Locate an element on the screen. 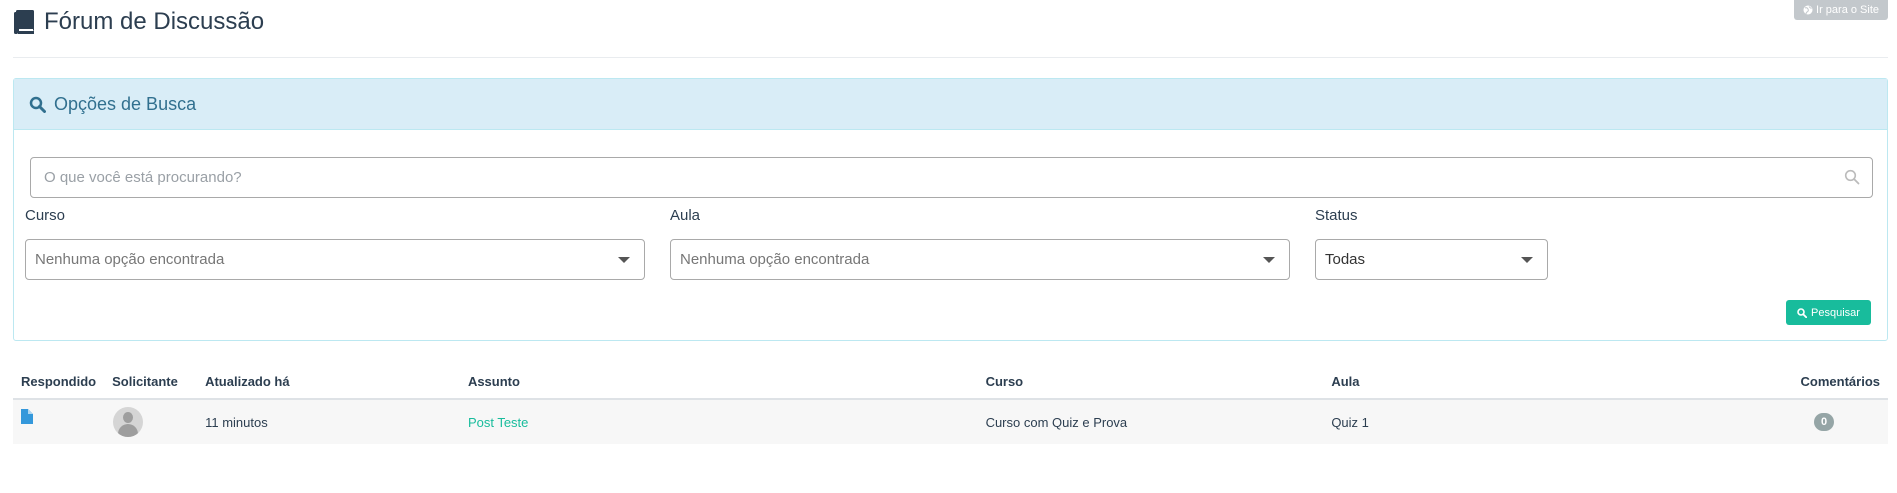  status-label: Status is located at coordinates (1336, 215).